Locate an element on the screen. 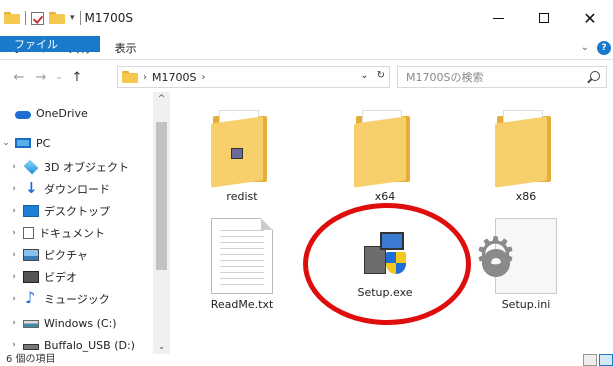  nav-item-label: ミュージック is located at coordinates (77, 299).